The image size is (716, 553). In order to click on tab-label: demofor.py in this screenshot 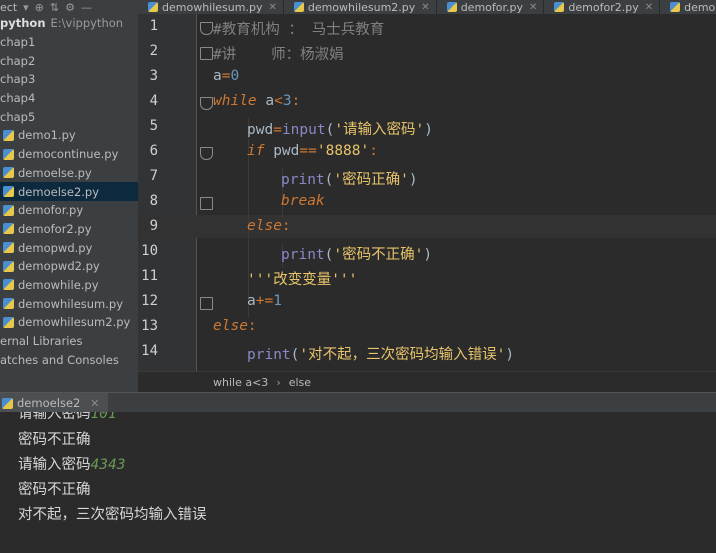, I will do `click(491, 7)`.